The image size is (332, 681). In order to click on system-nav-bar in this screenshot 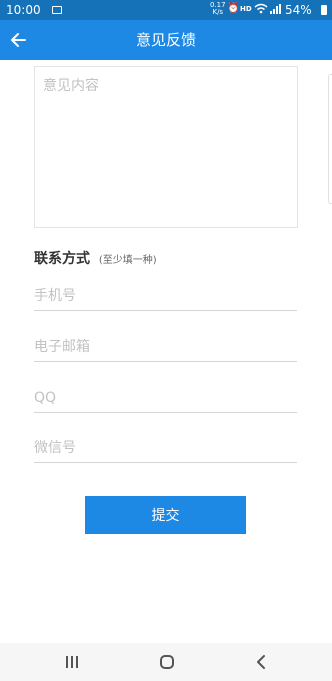, I will do `click(166, 662)`.